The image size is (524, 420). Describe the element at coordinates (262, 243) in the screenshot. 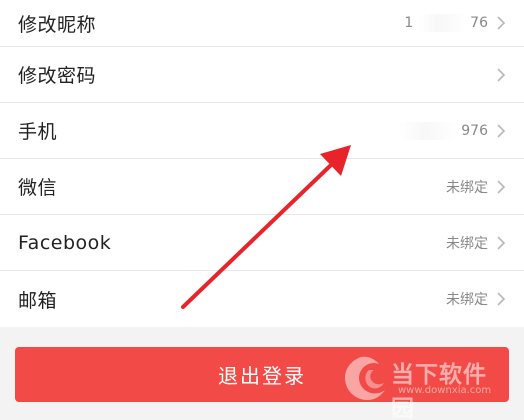

I see `settings-row-facebook: Facebook 未绑定` at that location.